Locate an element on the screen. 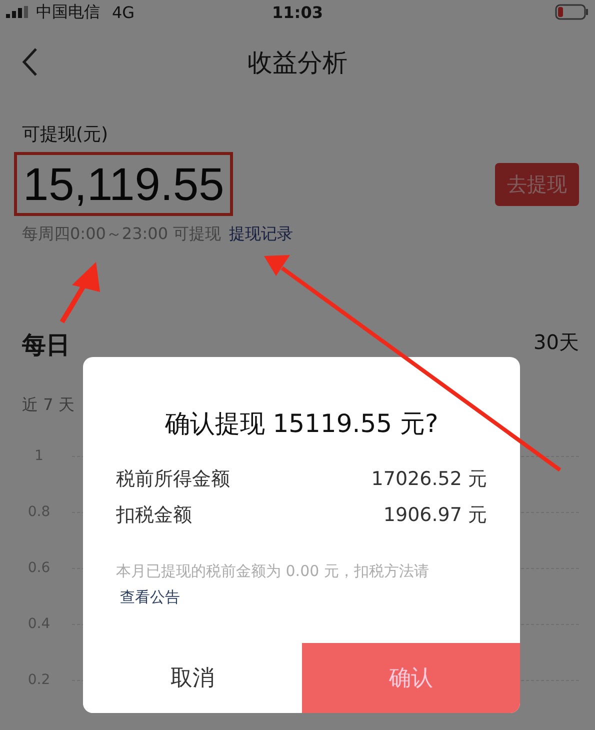 The height and width of the screenshot is (730, 595). withdraw-record-link: 提现记录 is located at coordinates (261, 234).